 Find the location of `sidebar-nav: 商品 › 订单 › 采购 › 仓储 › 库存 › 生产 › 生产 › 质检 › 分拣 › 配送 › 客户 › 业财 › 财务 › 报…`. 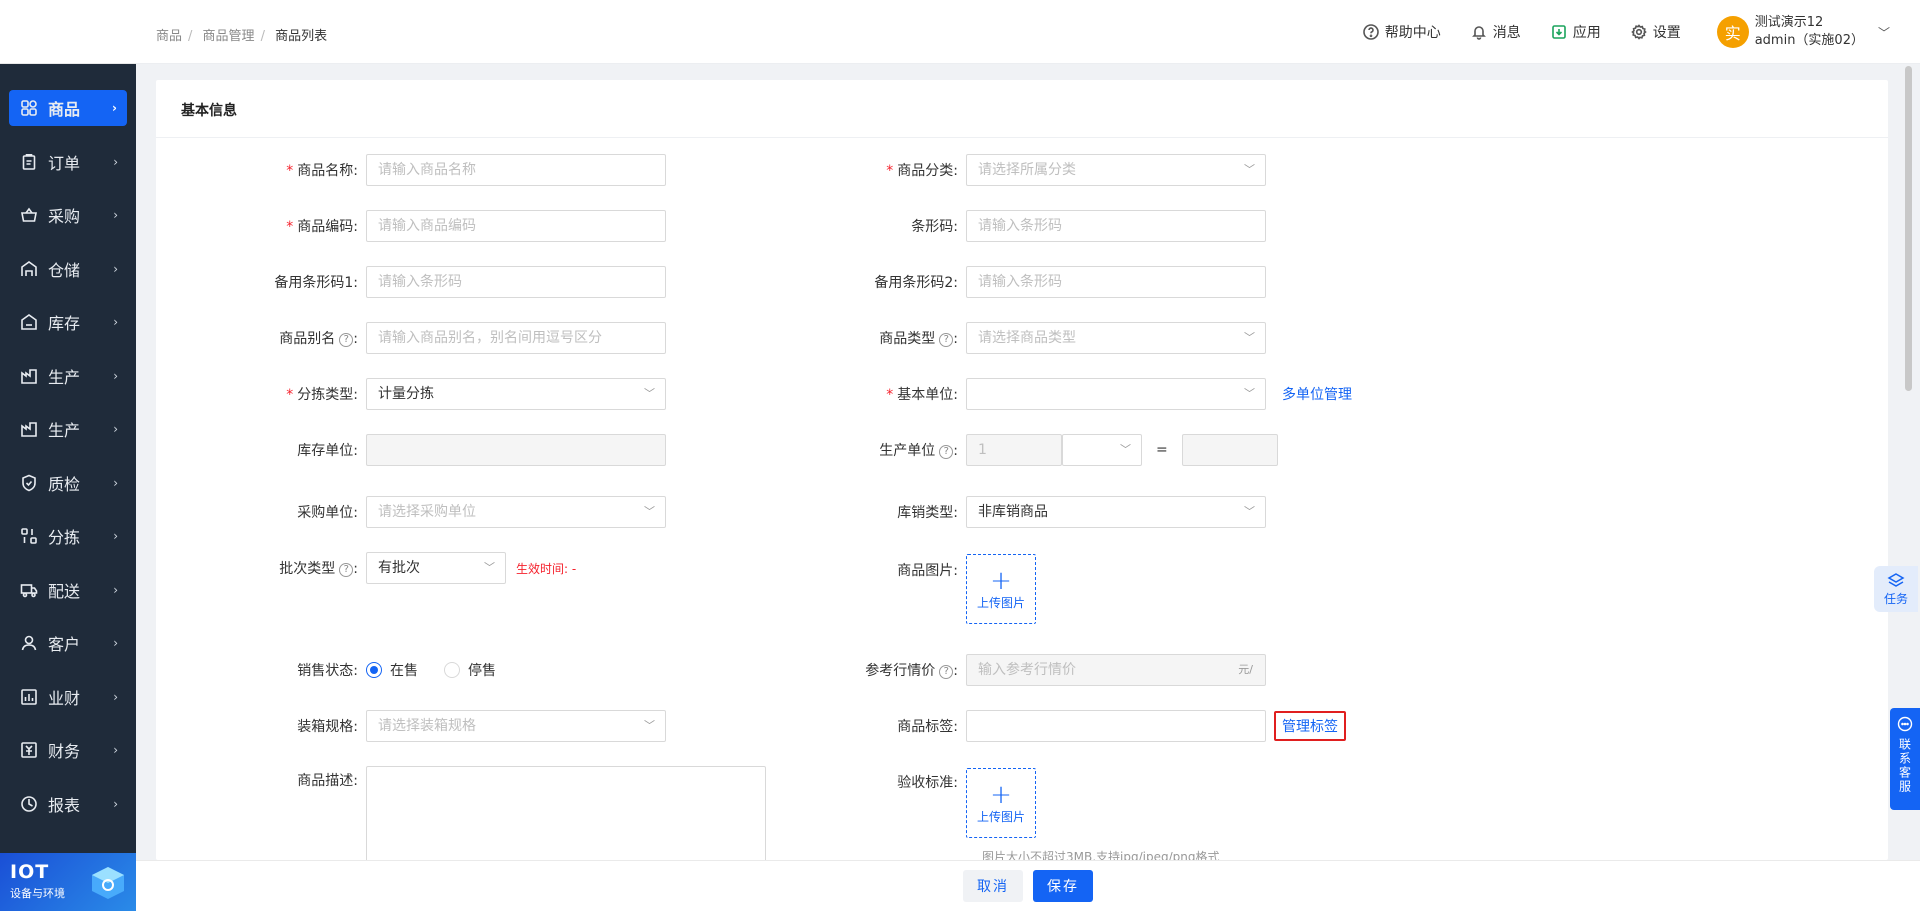

sidebar-nav: 商品 › 订单 › 采购 › 仓储 › 库存 › 生产 › 生产 › 质检 › 分拣 › 配送 › 客户 › 业财 › 财务 › 报… is located at coordinates (68, 456).